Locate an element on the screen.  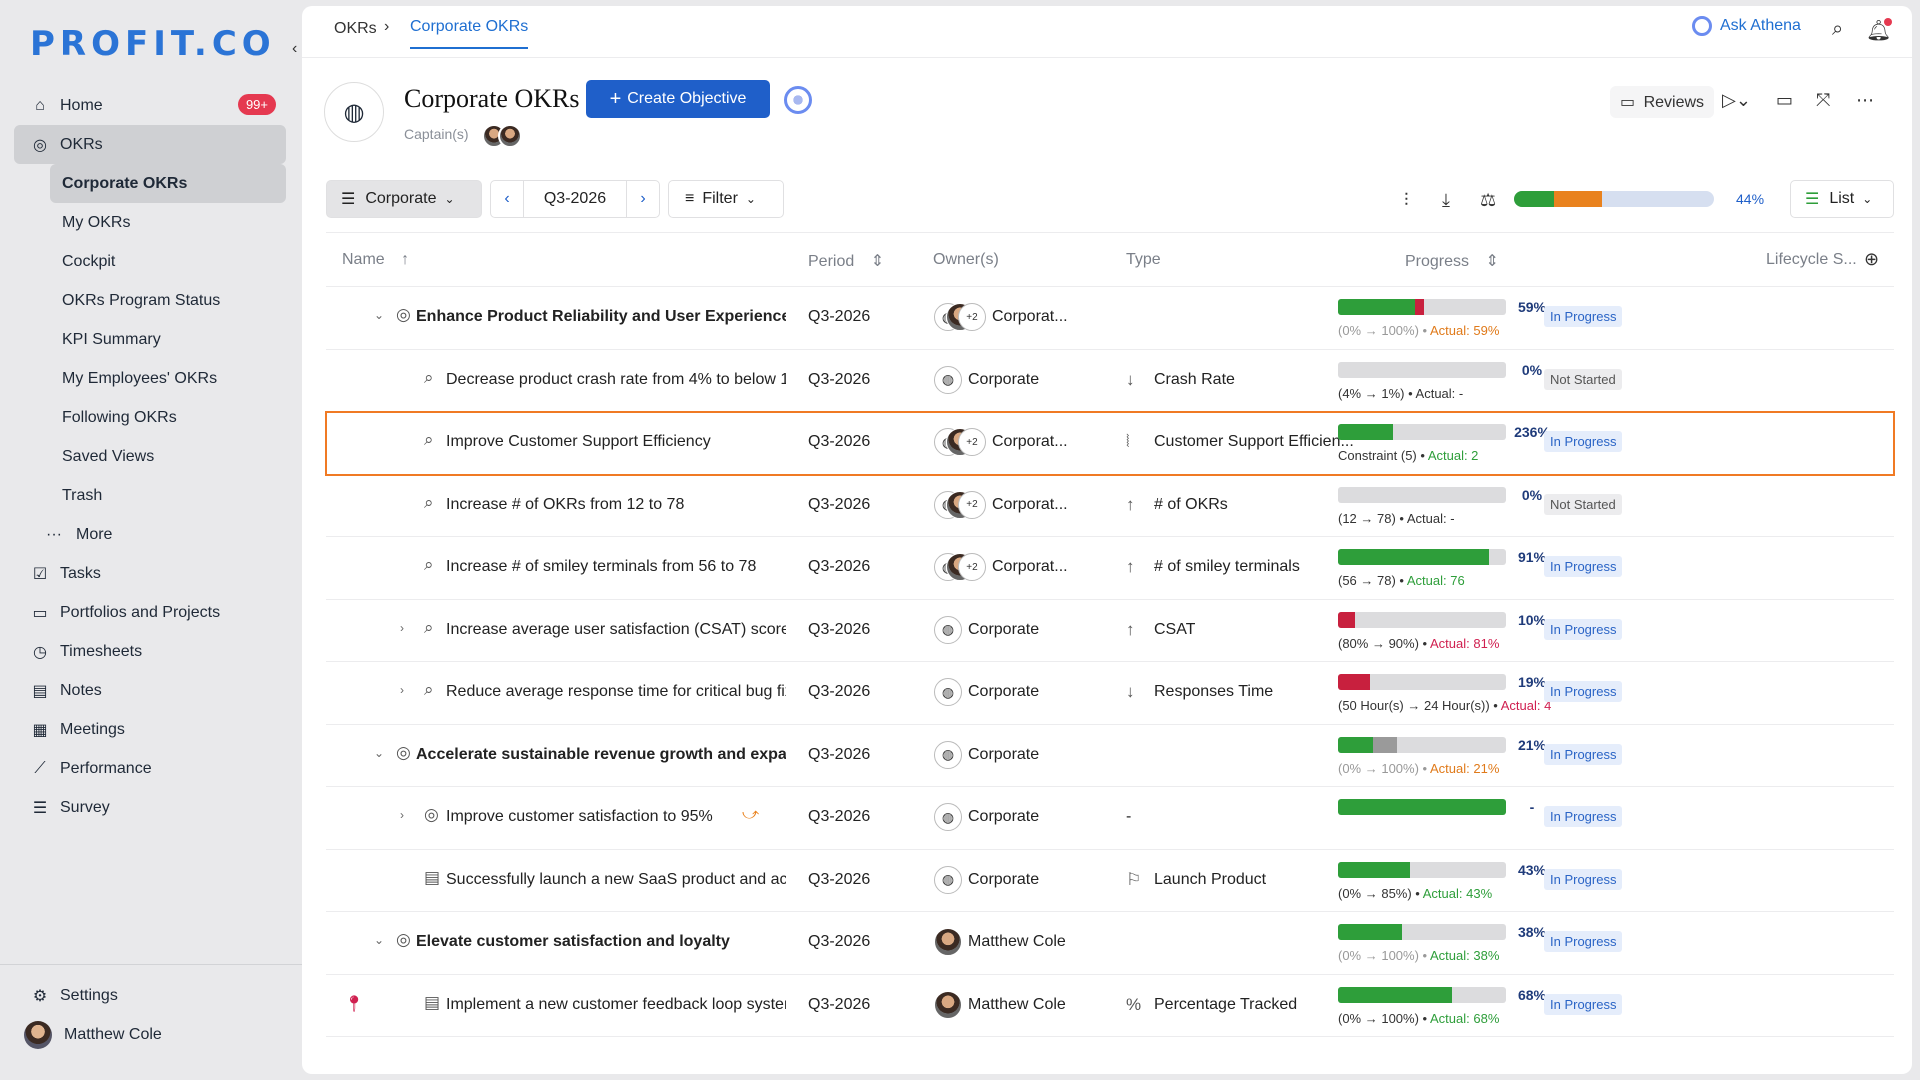
reviews-button: ▭ Reviews is located at coordinates (1662, 102).